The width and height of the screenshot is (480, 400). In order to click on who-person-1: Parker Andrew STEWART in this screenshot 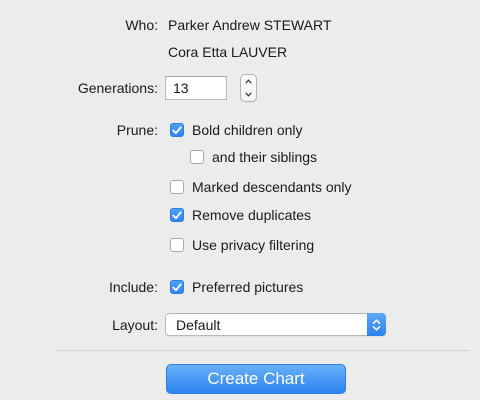, I will do `click(250, 25)`.